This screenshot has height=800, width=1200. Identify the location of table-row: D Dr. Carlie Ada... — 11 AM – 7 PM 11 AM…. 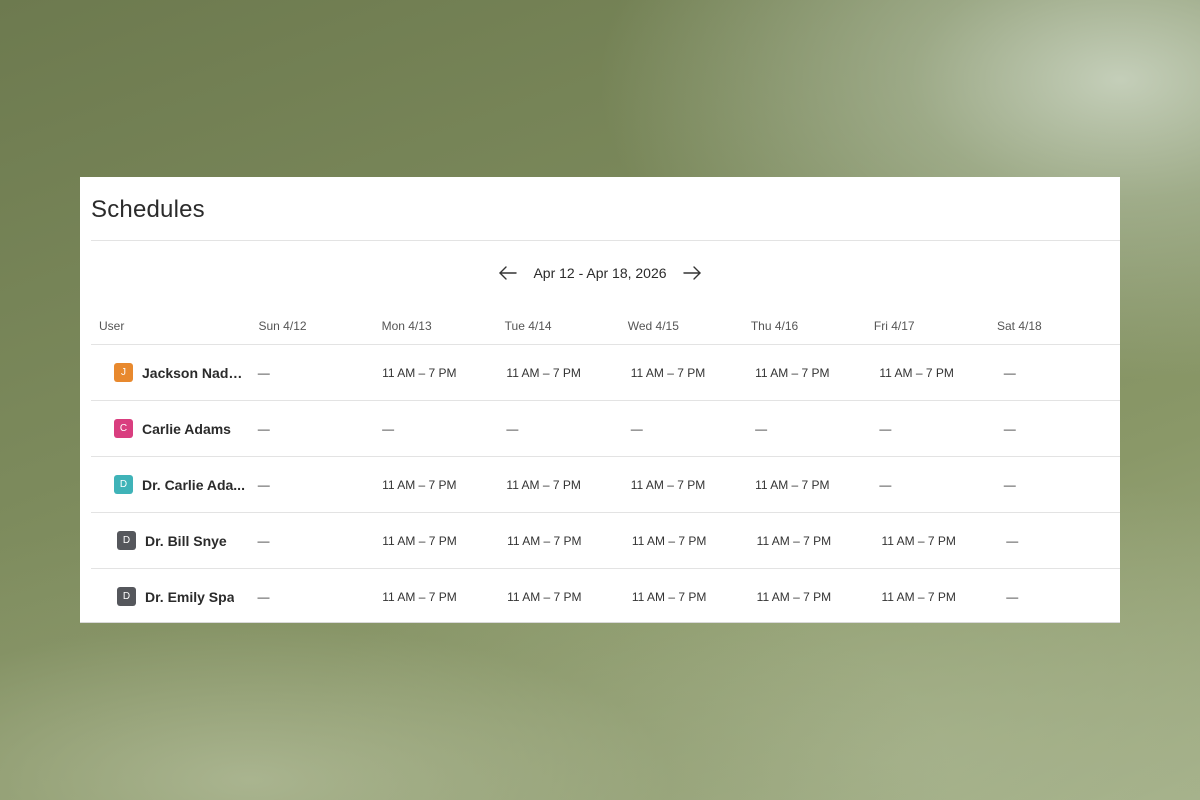
(605, 485).